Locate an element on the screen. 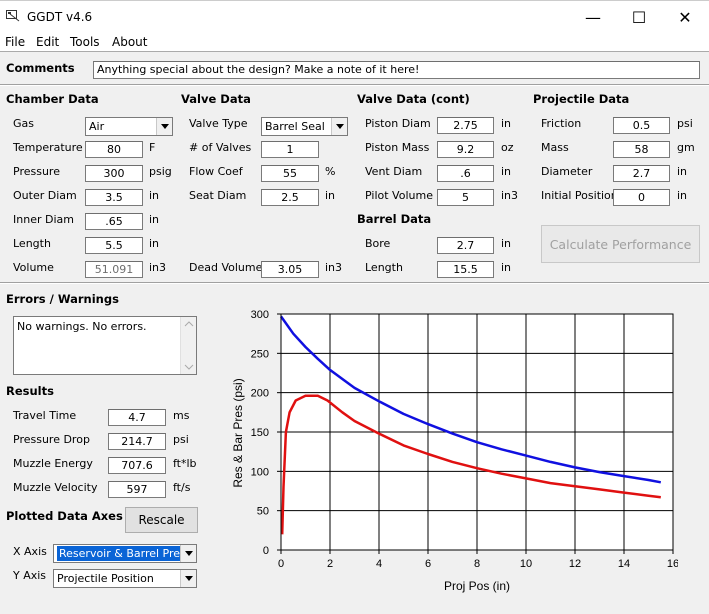  x-tick-label: 10 is located at coordinates (526, 564).